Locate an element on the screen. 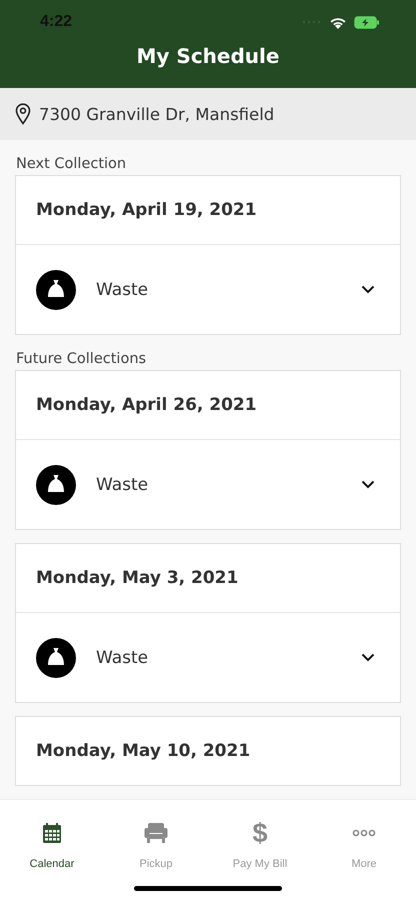  section-label: Future Collections is located at coordinates (82, 359).